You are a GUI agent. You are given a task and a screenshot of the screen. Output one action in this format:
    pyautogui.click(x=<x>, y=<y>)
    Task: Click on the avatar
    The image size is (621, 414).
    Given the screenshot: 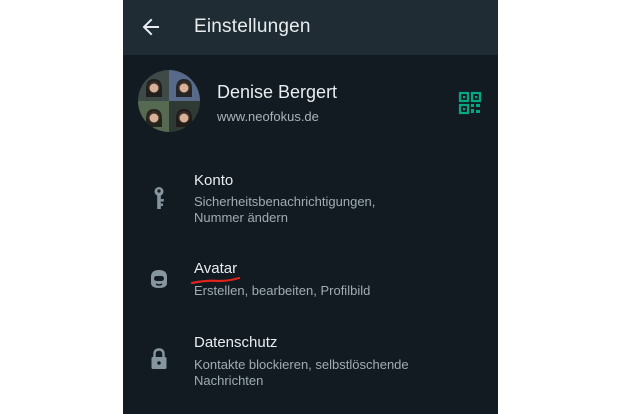 What is the action you would take?
    pyautogui.click(x=169, y=101)
    